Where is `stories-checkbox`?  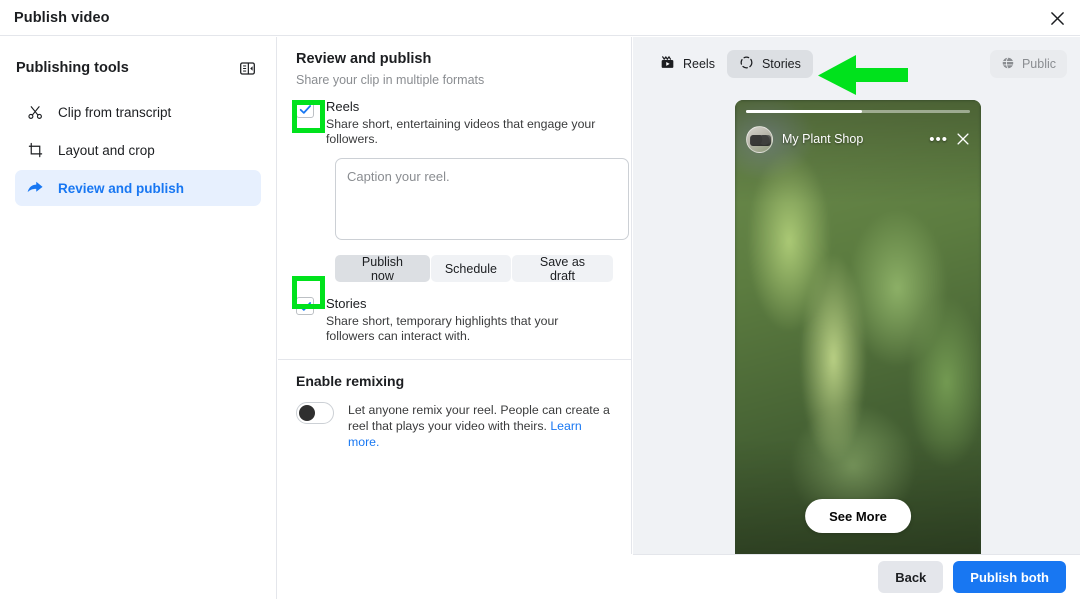
stories-checkbox is located at coordinates (305, 306).